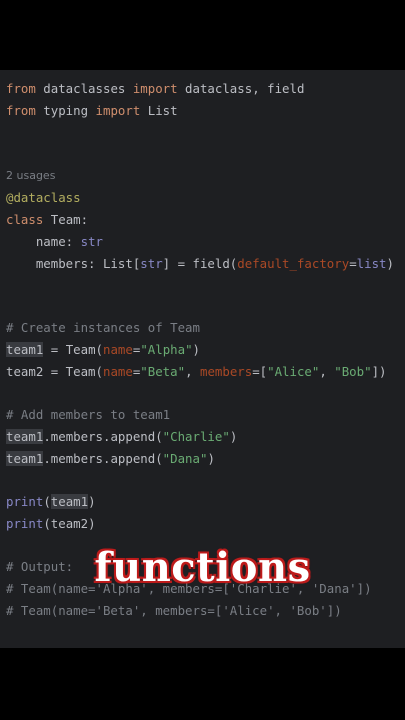 The image size is (405, 720). Describe the element at coordinates (43, 241) in the screenshot. I see `field-label: name:` at that location.